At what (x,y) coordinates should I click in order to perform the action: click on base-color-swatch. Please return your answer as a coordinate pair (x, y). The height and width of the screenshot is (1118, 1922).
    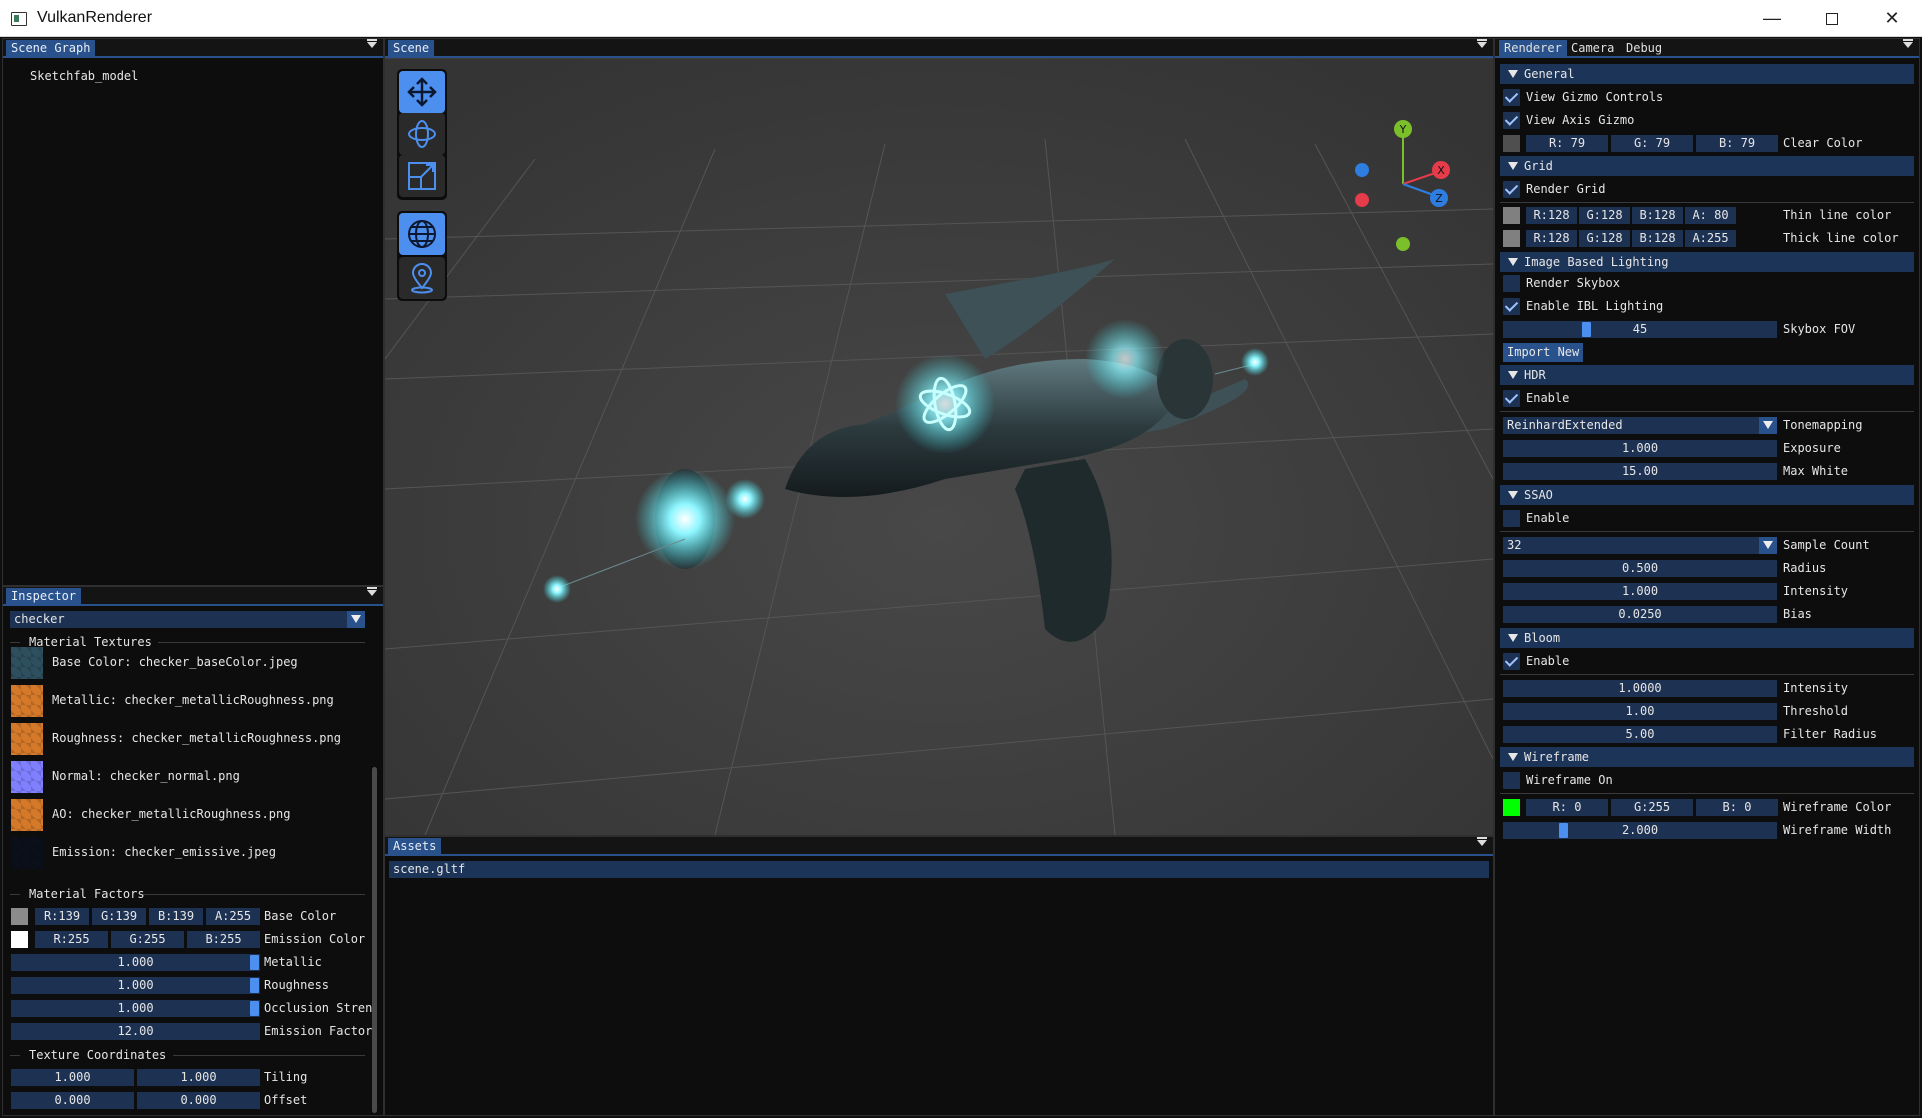
    Looking at the image, I should click on (19, 916).